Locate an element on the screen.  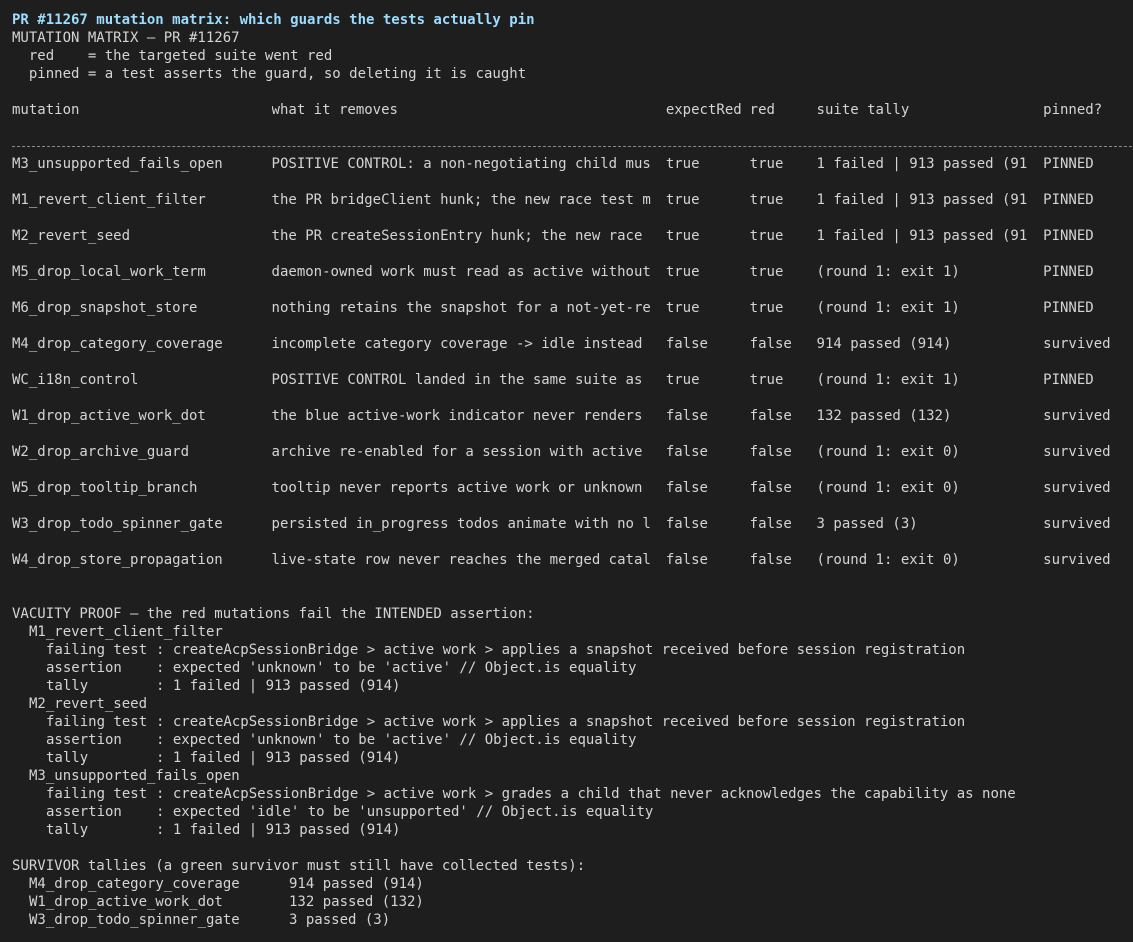
cell-mutation: M4_drop_category_coverage is located at coordinates (117, 344).